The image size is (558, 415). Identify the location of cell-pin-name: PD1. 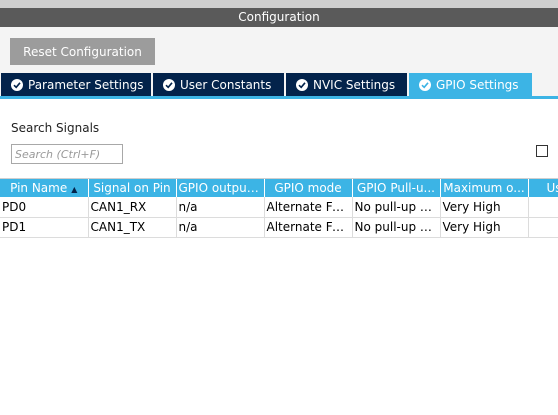
(44, 227).